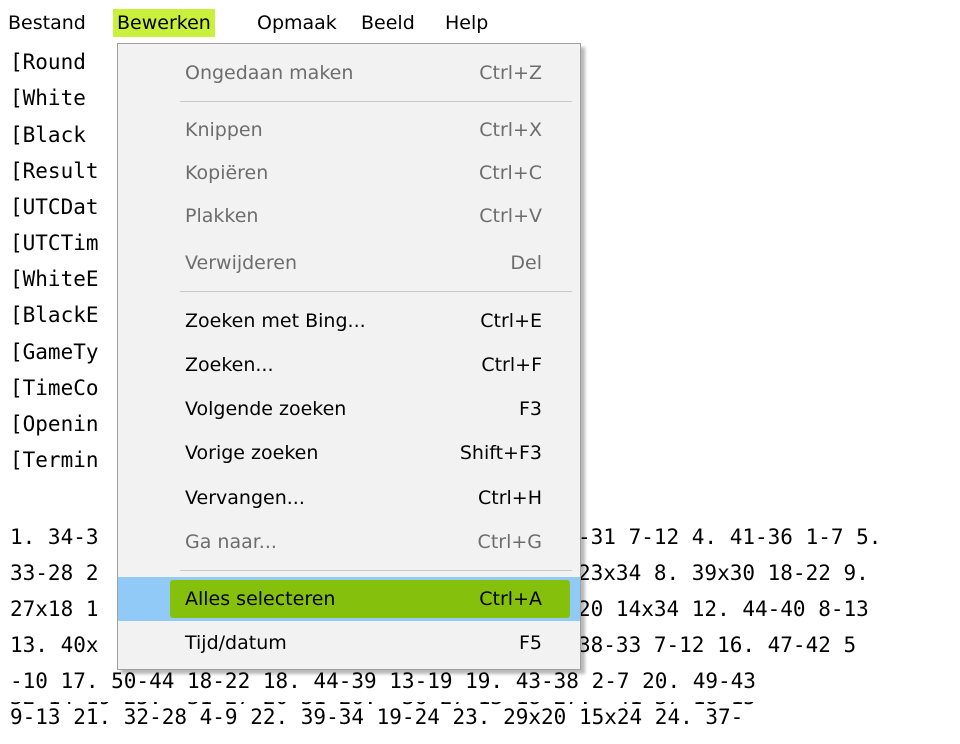  Describe the element at coordinates (349, 173) in the screenshot. I see `menu-item-copy: Kopiëren Ctrl+C` at that location.